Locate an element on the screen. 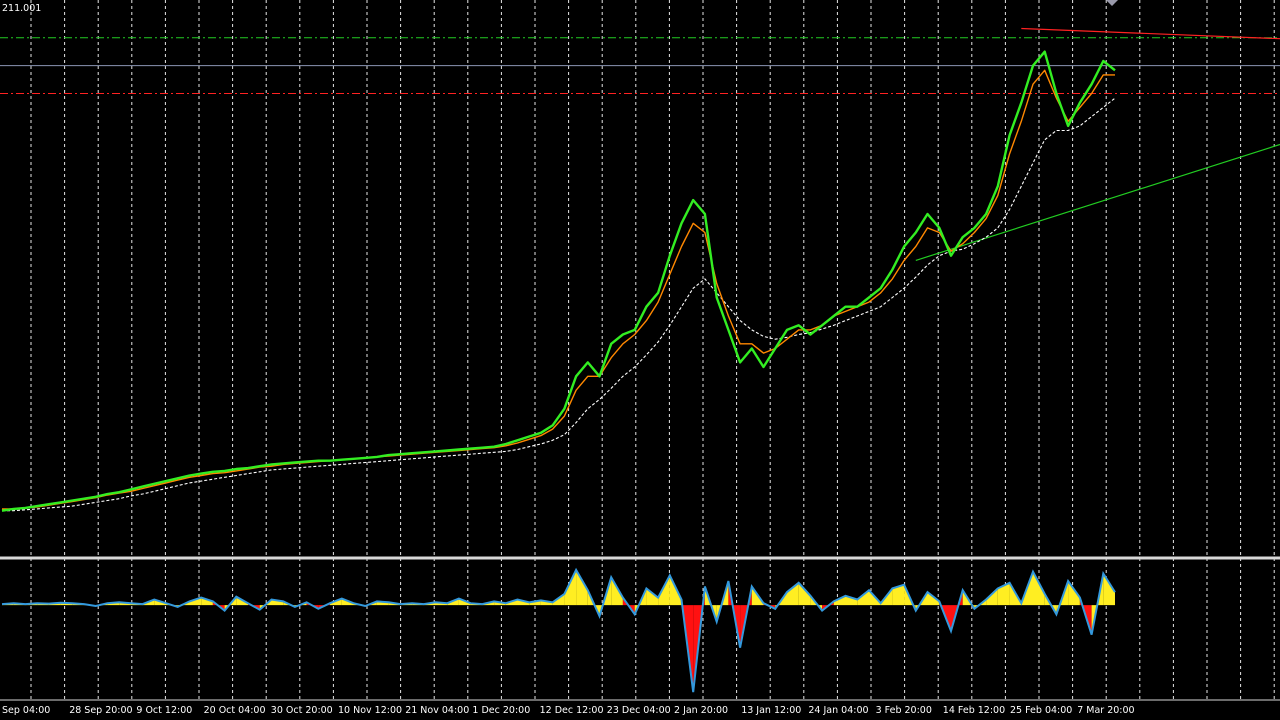  time-label: 10 Nov 12:00 is located at coordinates (370, 710).